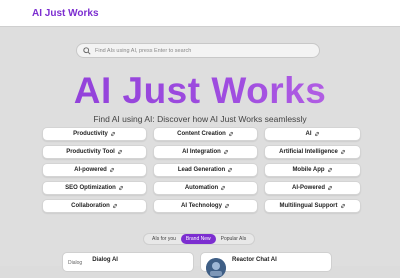 The height and width of the screenshot is (278, 400). Describe the element at coordinates (205, 50) in the screenshot. I see `search-input` at that location.